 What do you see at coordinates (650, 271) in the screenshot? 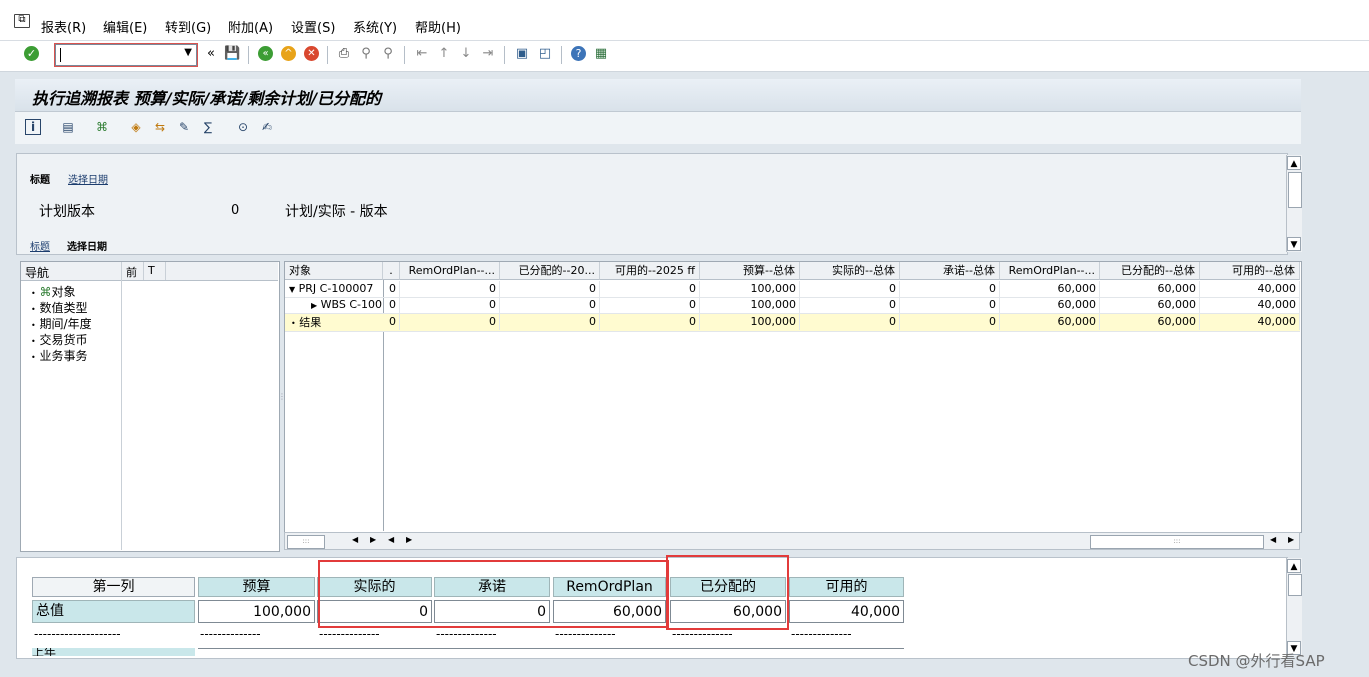
I see `grid-header-available-2025: 可用的--2025 ff` at bounding box center [650, 271].